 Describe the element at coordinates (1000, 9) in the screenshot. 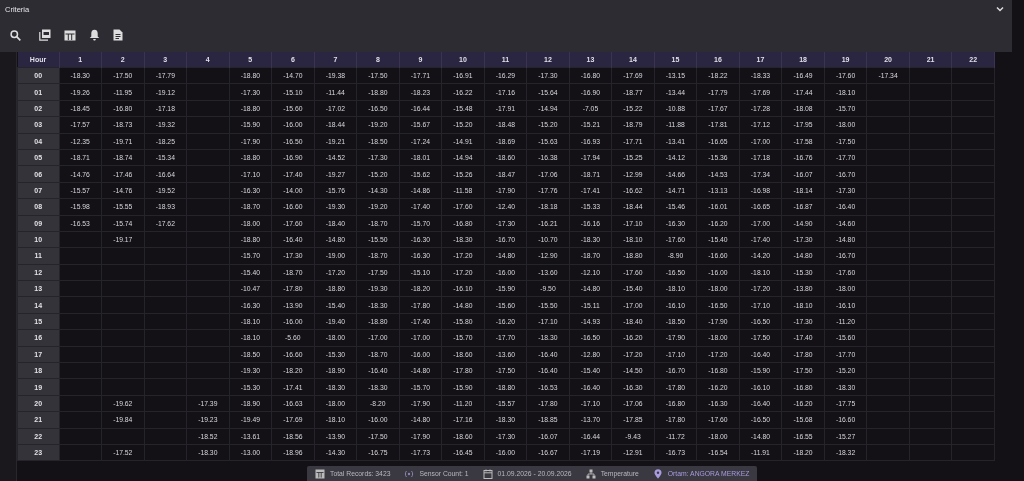

I see `chevron-down-icon` at that location.